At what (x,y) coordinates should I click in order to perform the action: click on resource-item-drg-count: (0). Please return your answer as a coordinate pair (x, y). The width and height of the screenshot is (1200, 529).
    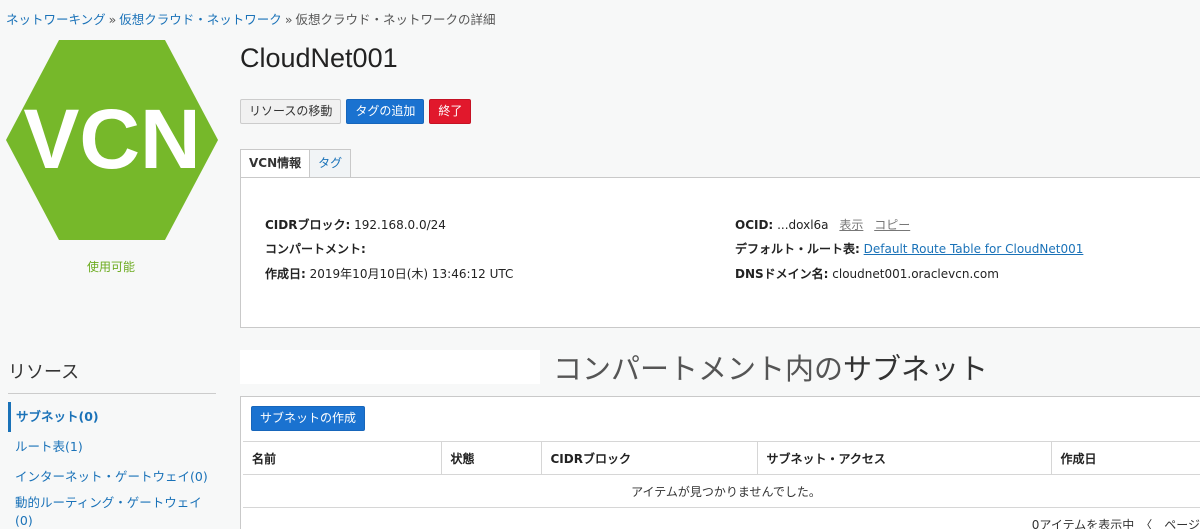
    Looking at the image, I should click on (112, 521).